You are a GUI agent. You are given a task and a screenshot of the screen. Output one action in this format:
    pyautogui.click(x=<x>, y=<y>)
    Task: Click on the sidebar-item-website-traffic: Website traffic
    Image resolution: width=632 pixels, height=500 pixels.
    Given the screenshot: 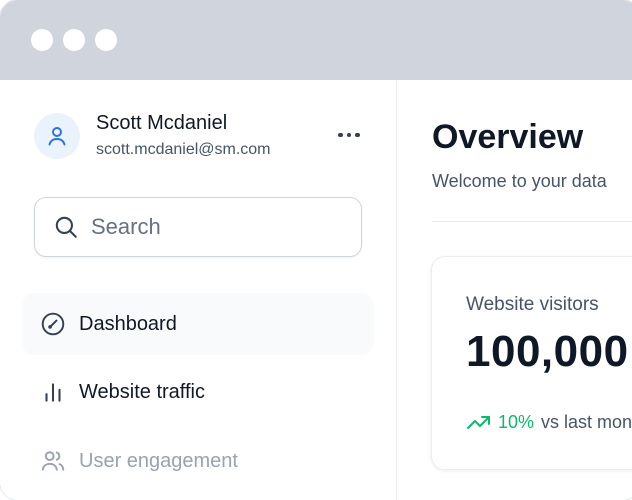 What is the action you would take?
    pyautogui.click(x=198, y=392)
    